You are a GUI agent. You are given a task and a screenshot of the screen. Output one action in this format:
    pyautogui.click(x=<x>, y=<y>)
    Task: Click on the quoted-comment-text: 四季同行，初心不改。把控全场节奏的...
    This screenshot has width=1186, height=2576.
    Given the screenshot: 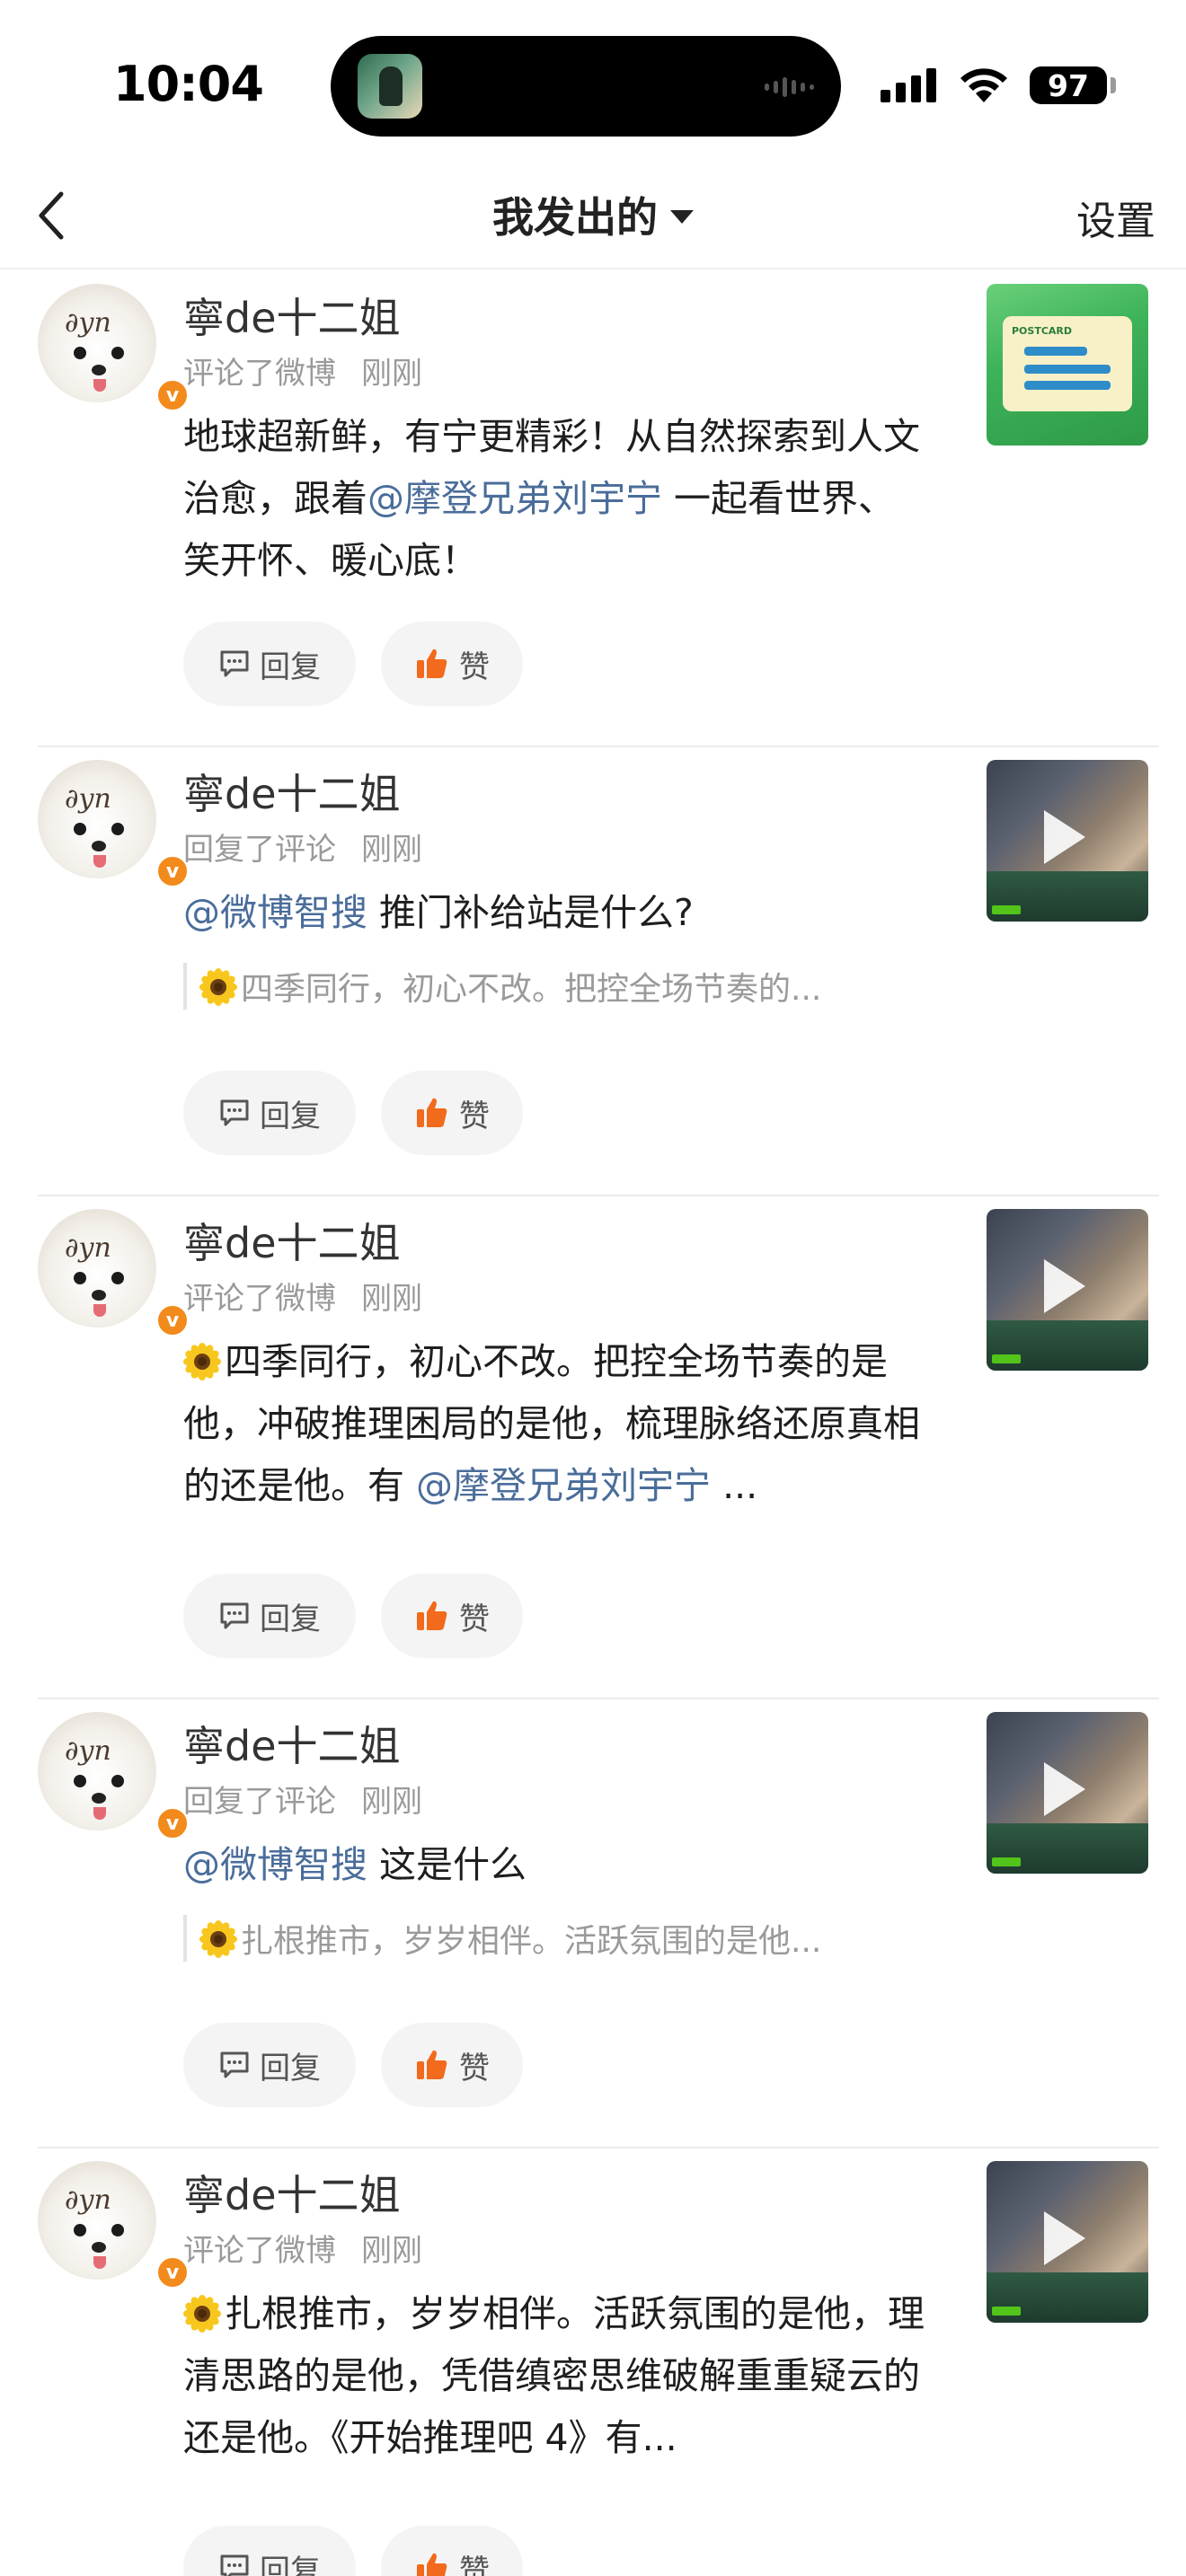 What is the action you would take?
    pyautogui.click(x=531, y=989)
    